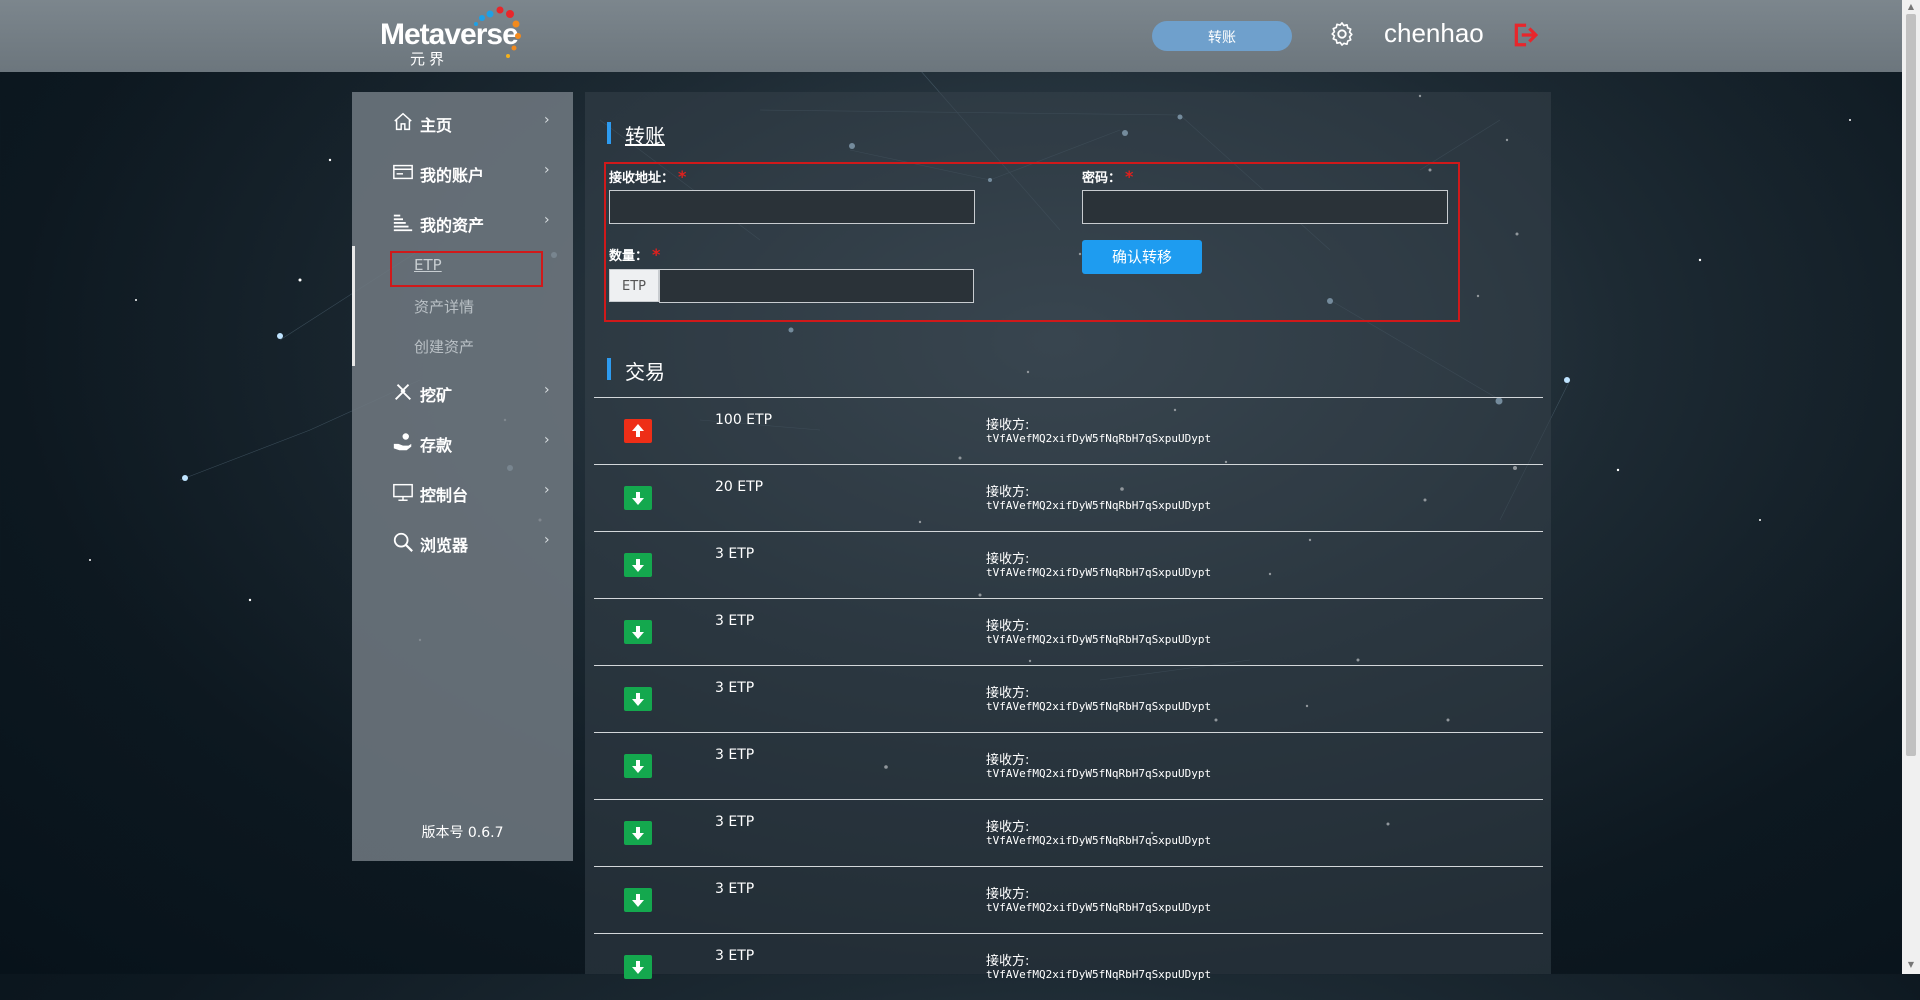 The height and width of the screenshot is (1000, 1920). I want to click on home-icon, so click(403, 121).